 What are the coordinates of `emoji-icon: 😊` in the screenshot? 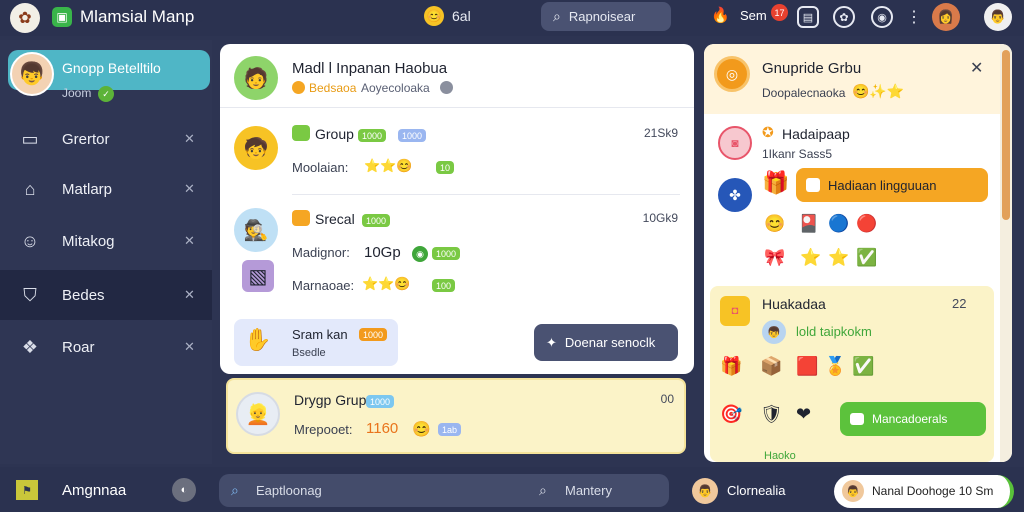 It's located at (434, 16).